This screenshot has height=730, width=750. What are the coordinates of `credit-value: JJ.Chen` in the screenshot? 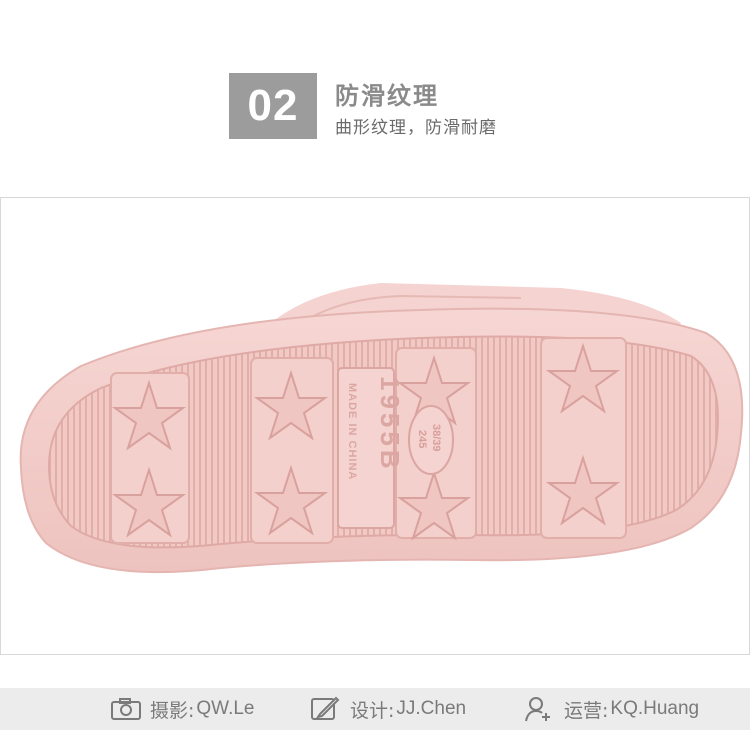 It's located at (431, 708).